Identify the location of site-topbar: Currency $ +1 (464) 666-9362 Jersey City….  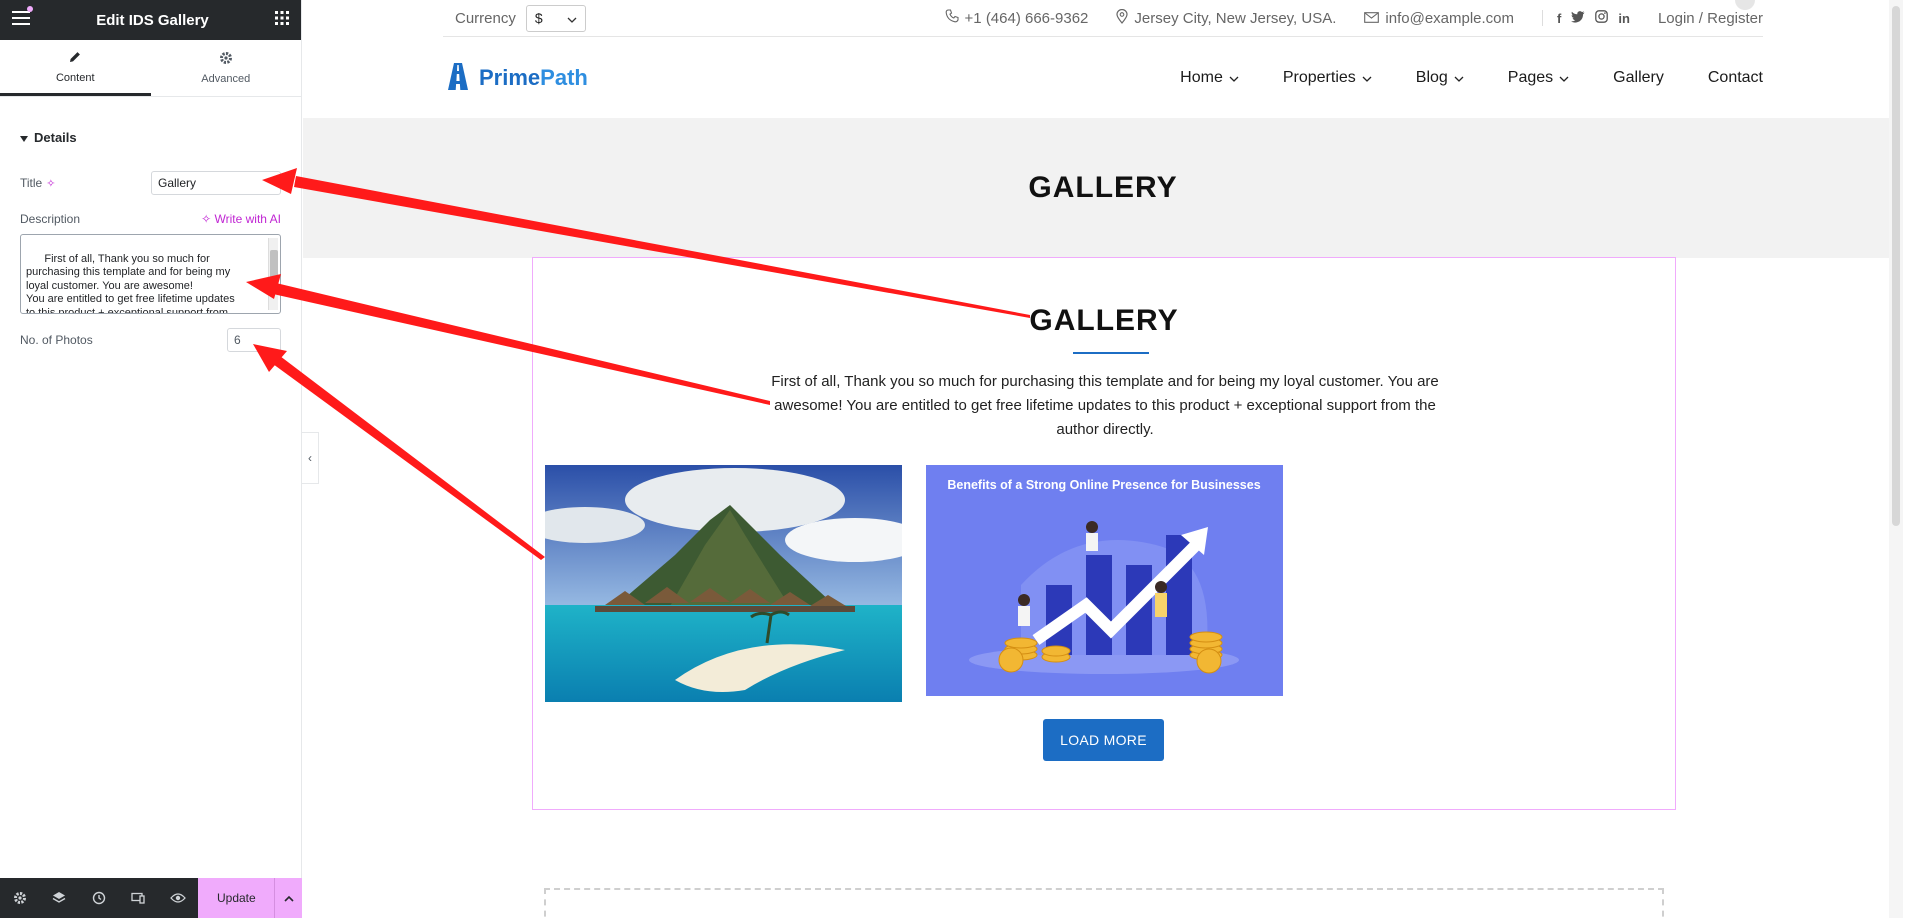
(1103, 18).